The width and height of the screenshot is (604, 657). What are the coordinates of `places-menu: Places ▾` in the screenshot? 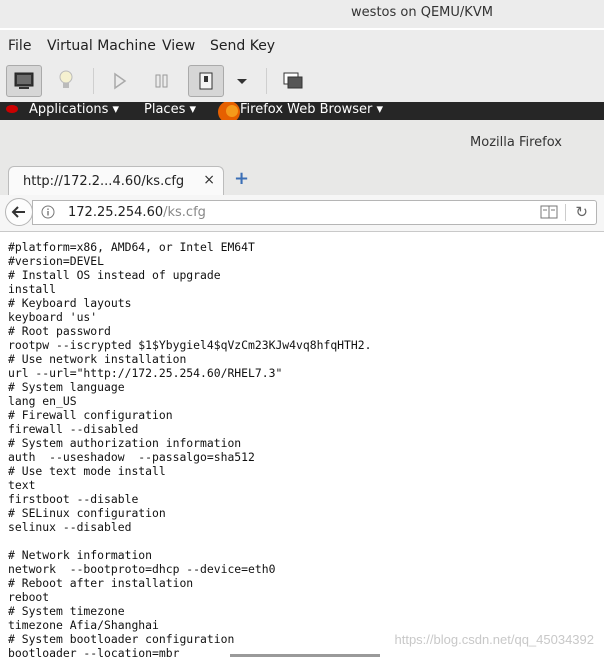 It's located at (170, 110).